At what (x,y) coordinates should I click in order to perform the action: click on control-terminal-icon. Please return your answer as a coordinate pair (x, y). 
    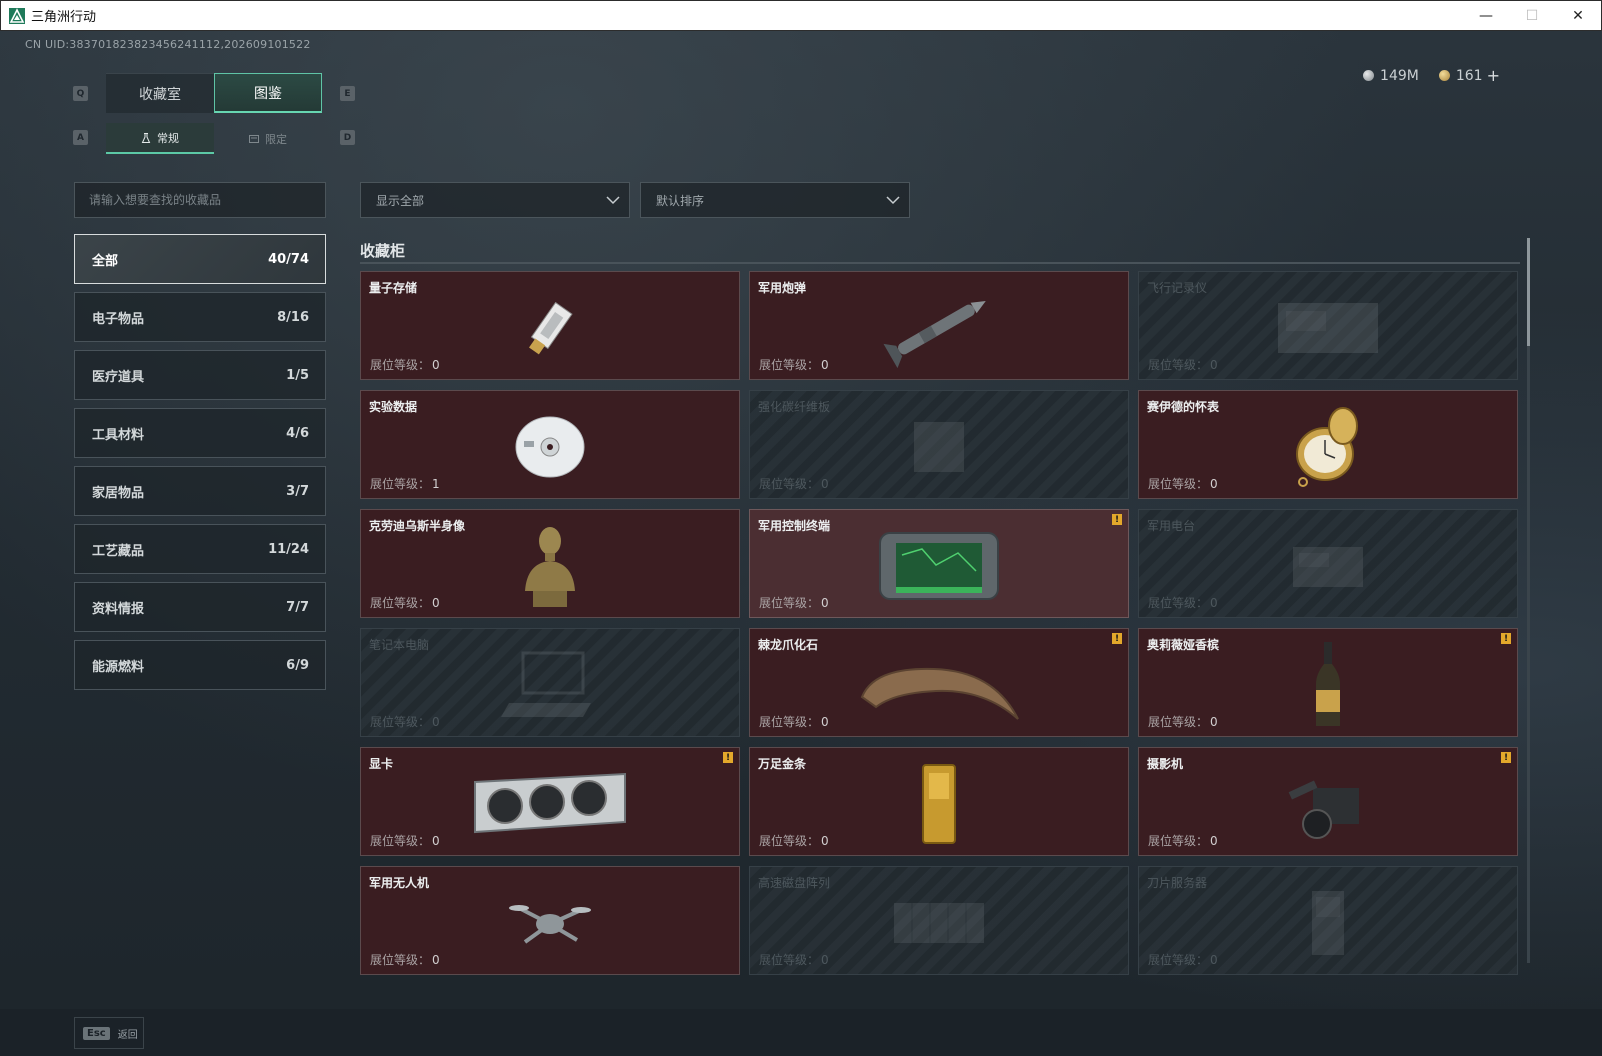
    Looking at the image, I should click on (939, 565).